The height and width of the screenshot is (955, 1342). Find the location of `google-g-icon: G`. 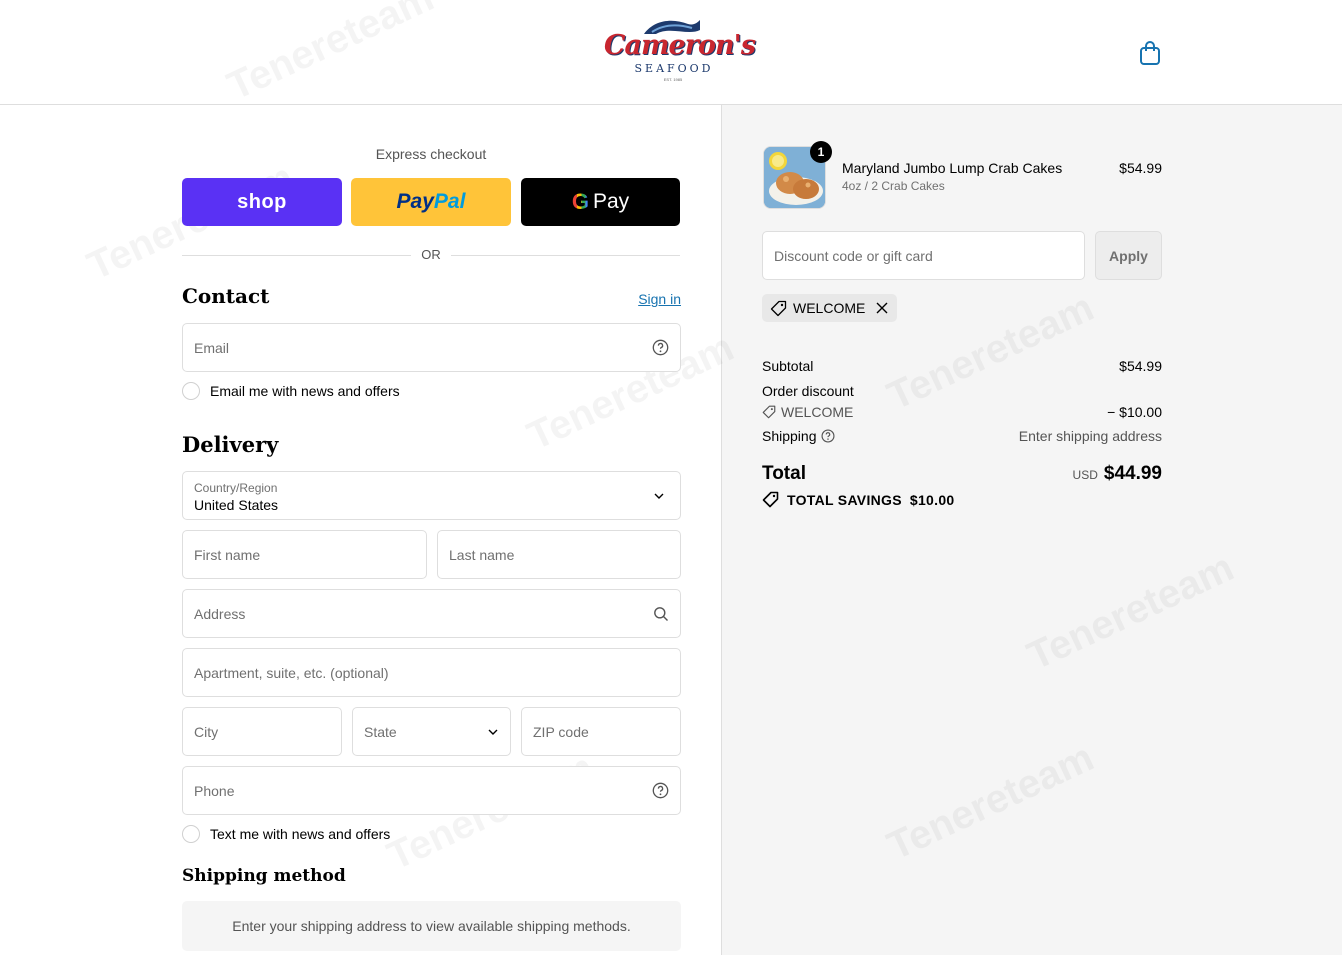

google-g-icon: G is located at coordinates (580, 201).